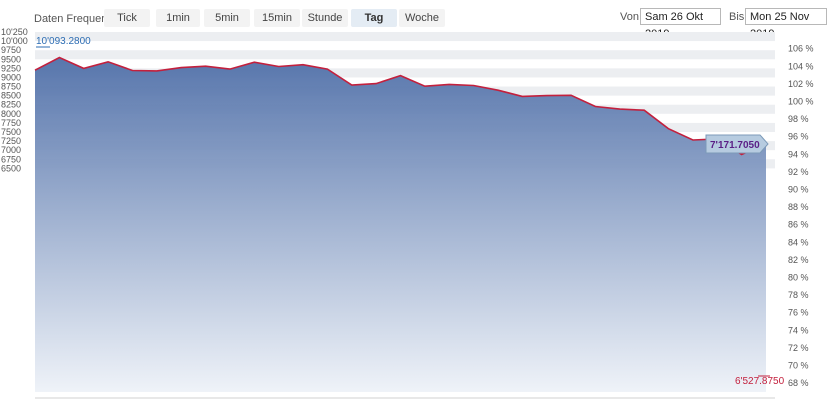 This screenshot has height=408, width=830. What do you see at coordinates (798, 260) in the screenshot?
I see `y-right-tick-label: 82 %` at bounding box center [798, 260].